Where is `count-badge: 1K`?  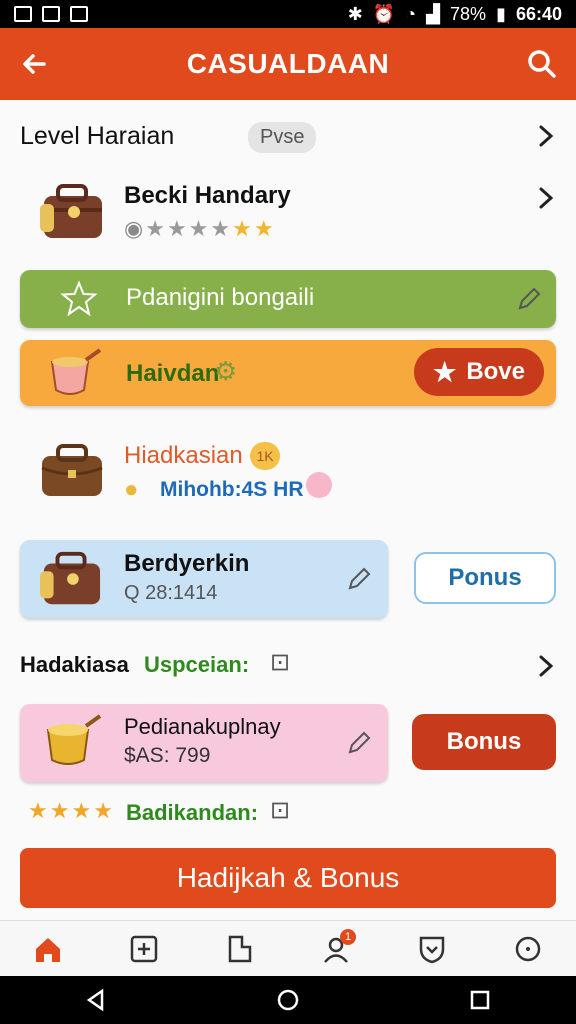
count-badge: 1K is located at coordinates (265, 456).